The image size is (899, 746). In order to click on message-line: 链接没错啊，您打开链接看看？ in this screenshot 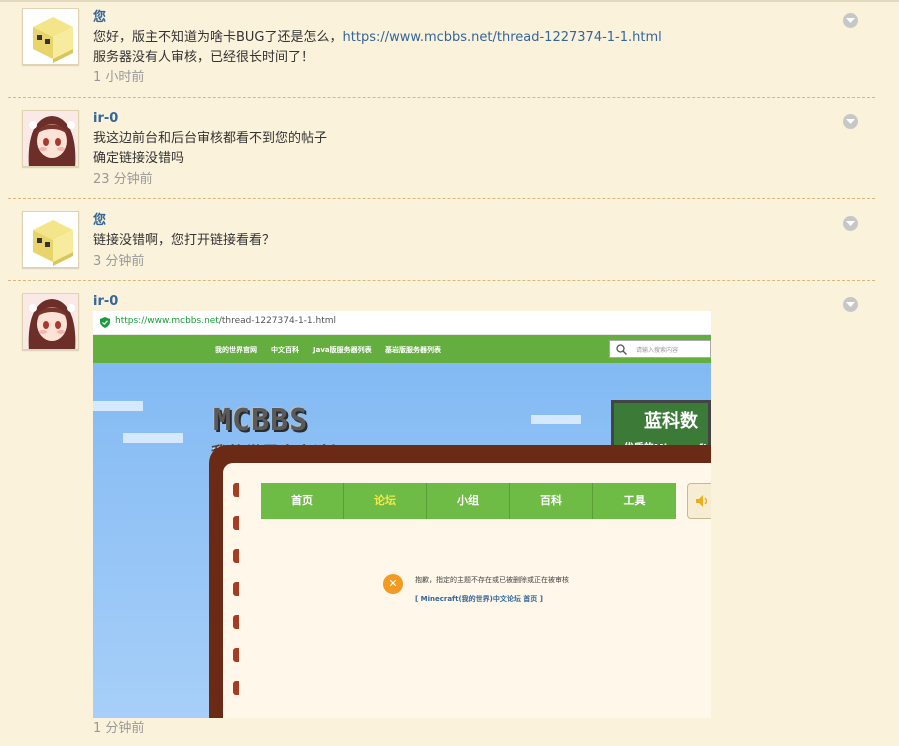, I will do `click(184, 240)`.